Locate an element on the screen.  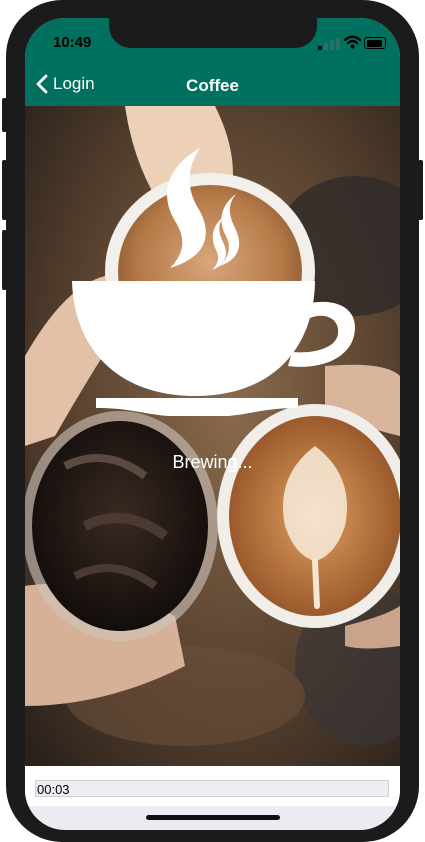
page-title: Coffee is located at coordinates (212, 85).